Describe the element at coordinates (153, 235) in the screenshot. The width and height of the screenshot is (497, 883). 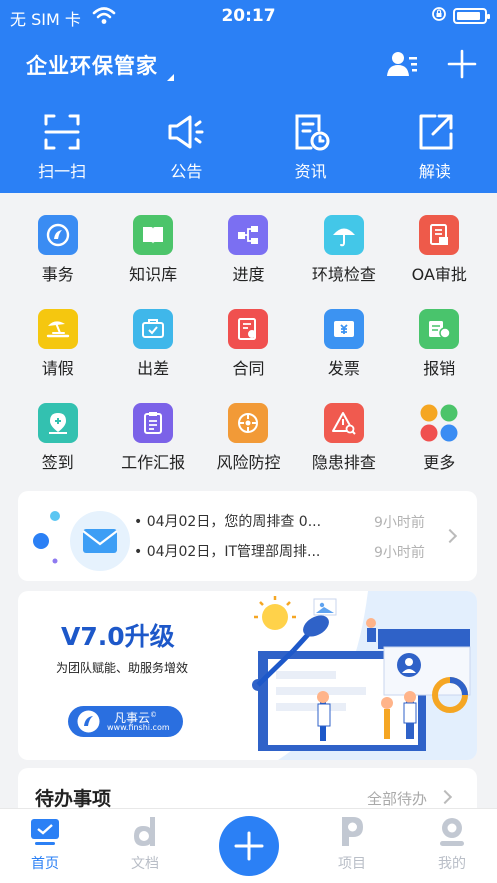
I see `book-icon` at that location.